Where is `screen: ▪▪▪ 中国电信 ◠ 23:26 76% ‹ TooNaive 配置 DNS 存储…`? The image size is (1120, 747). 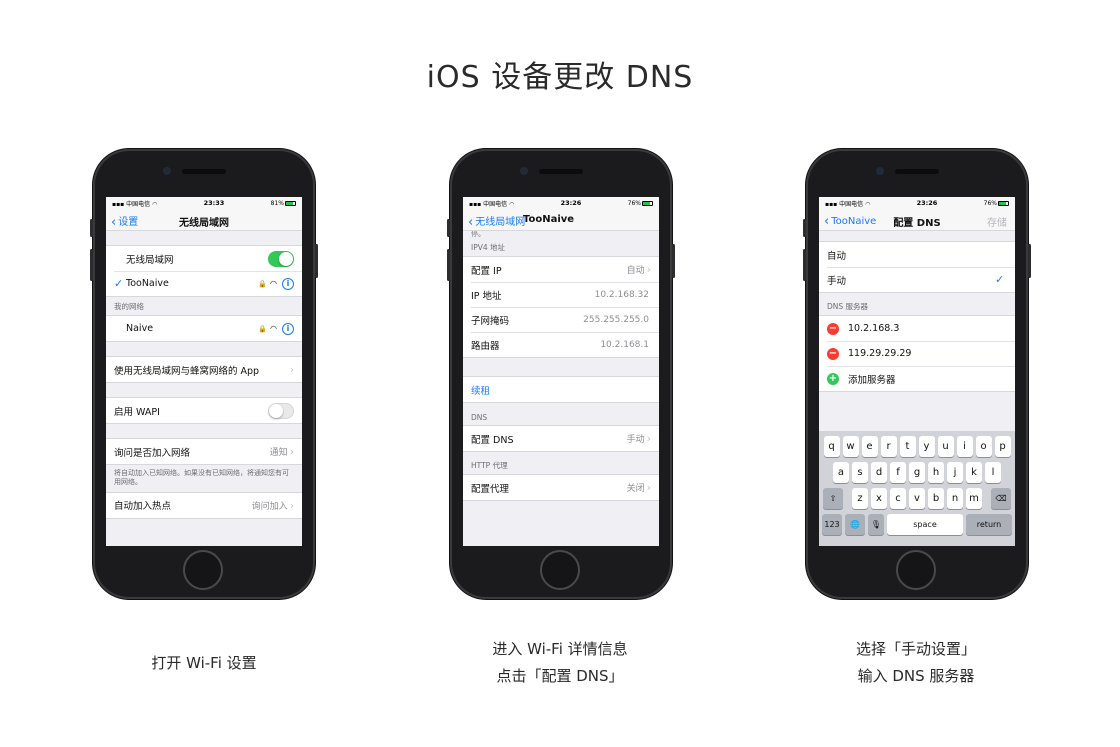
screen: ▪▪▪ 中国电信 ◠ 23:26 76% ‹ TooNaive 配置 DNS 存储… is located at coordinates (917, 371).